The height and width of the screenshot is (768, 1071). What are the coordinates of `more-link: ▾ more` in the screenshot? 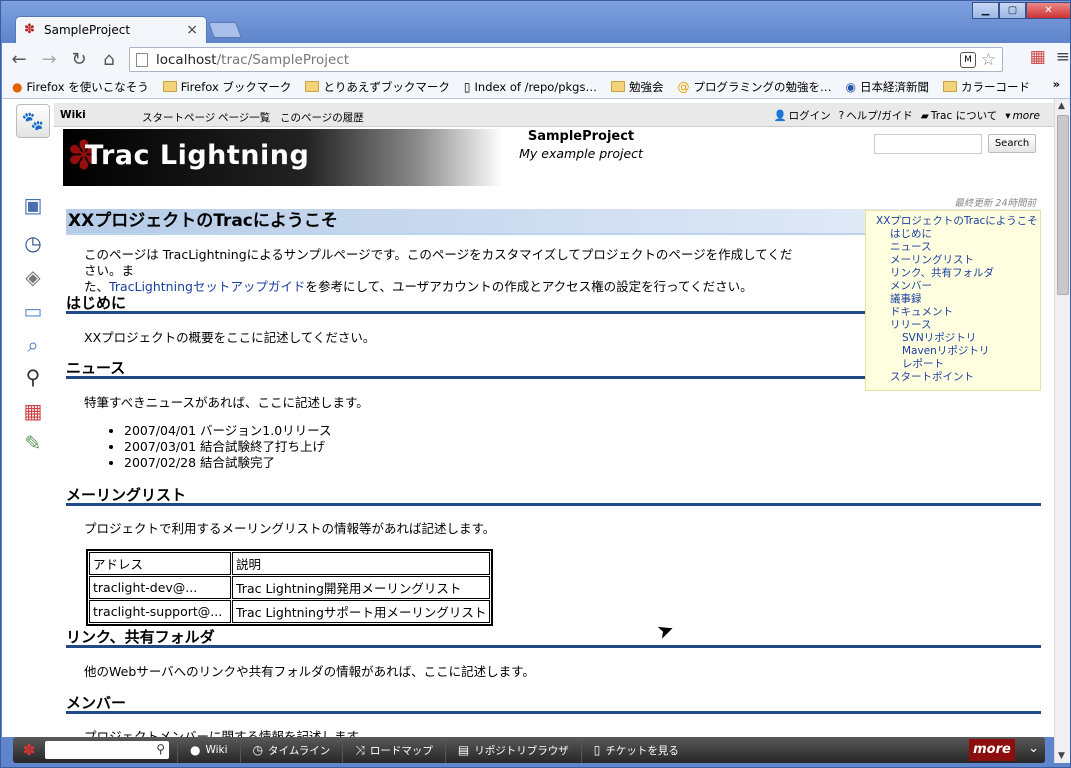 It's located at (1022, 116).